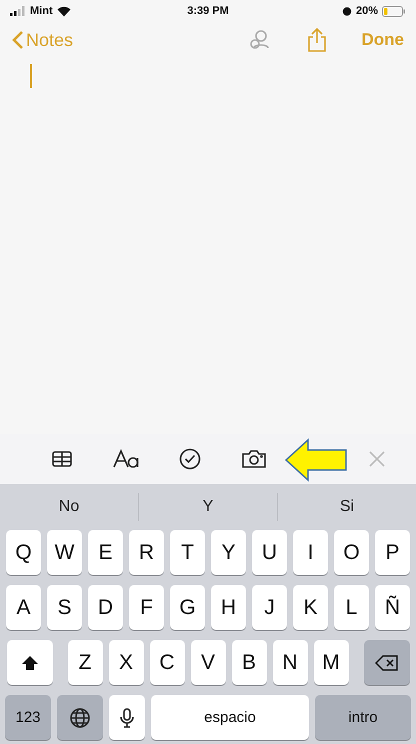 Image resolution: width=416 pixels, height=744 pixels. Describe the element at coordinates (146, 607) in the screenshot. I see `letter-key: F` at that location.